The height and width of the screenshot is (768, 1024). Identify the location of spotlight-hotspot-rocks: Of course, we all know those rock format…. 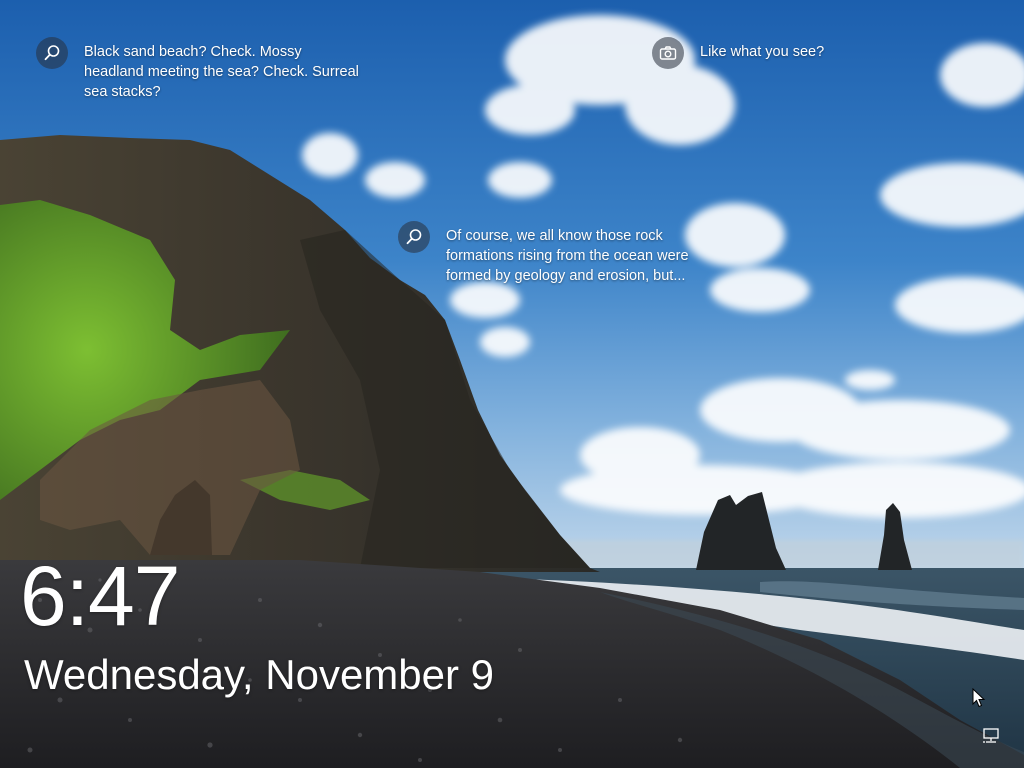
(557, 253).